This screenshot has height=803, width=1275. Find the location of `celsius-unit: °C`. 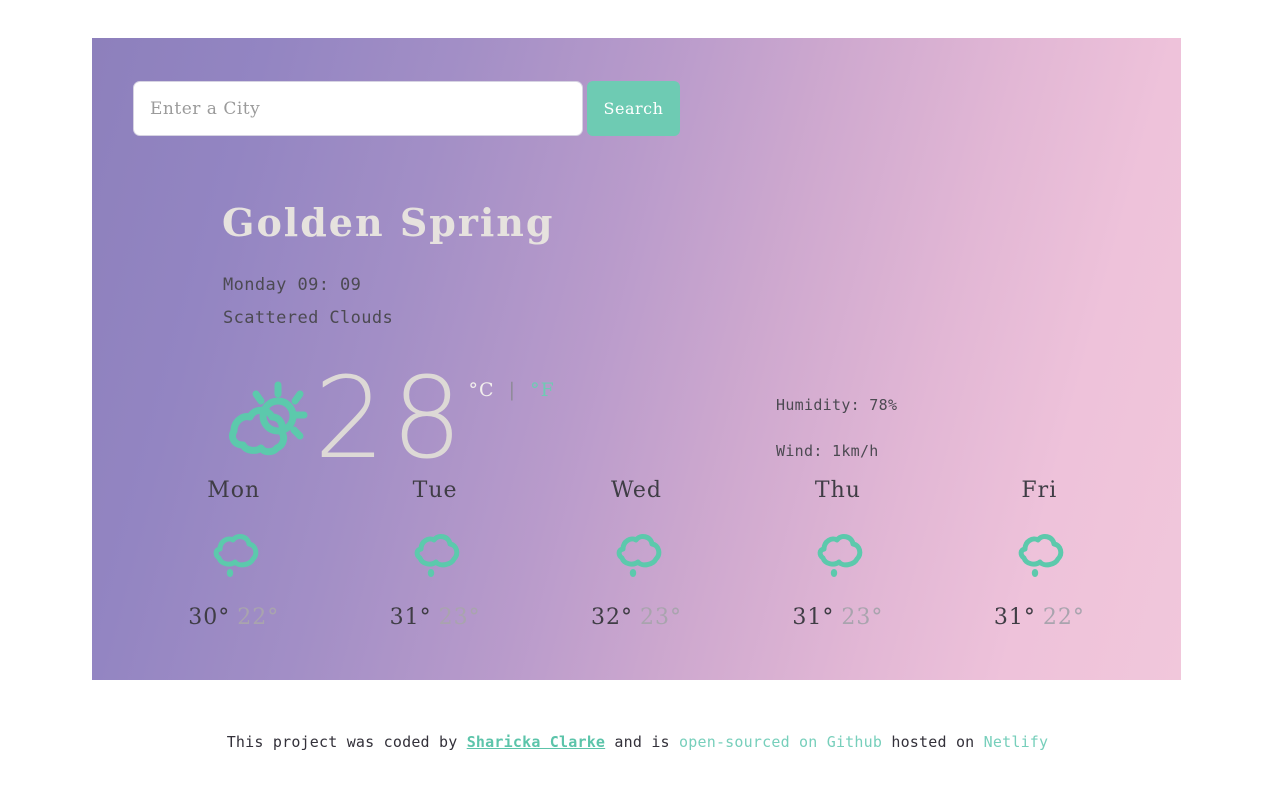

celsius-unit: °C is located at coordinates (482, 390).